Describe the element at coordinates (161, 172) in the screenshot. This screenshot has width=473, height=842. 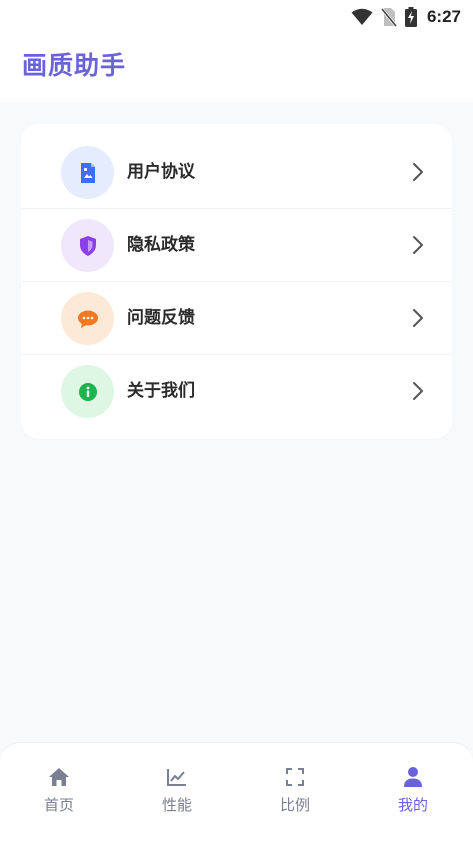
I see `menu-item-label: 用户协议` at that location.